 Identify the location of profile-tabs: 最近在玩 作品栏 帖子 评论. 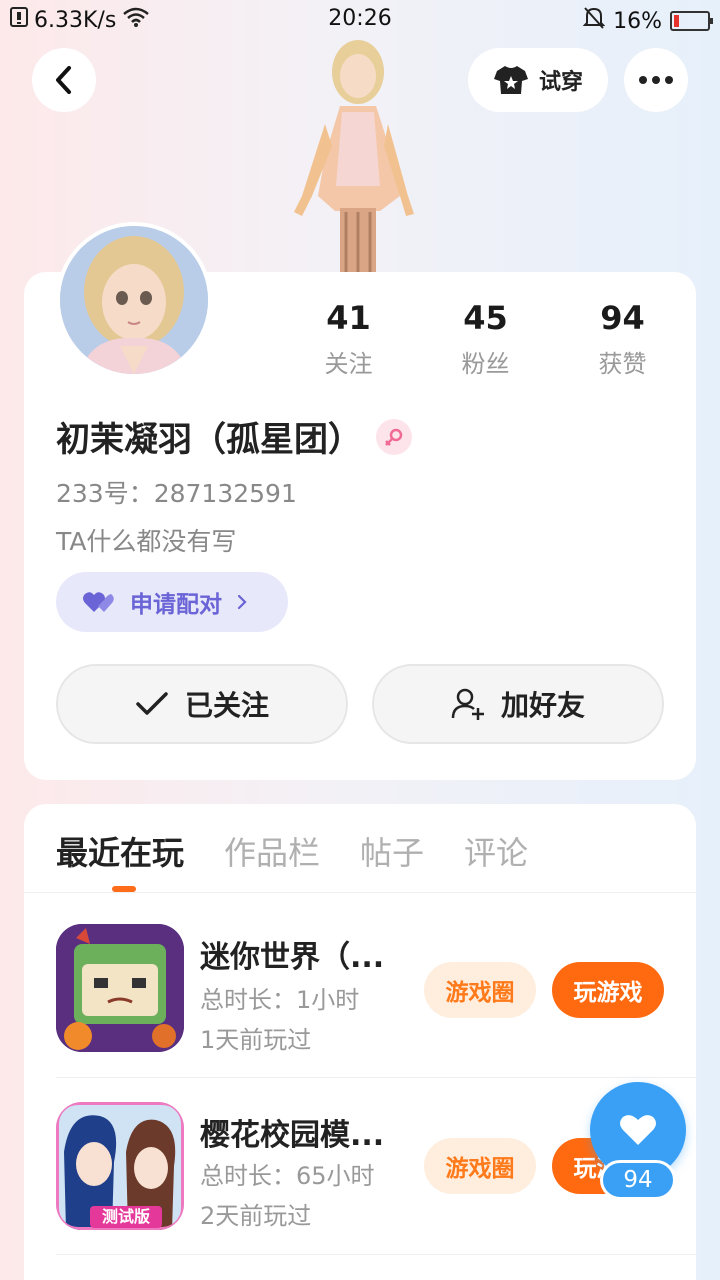
(292, 851).